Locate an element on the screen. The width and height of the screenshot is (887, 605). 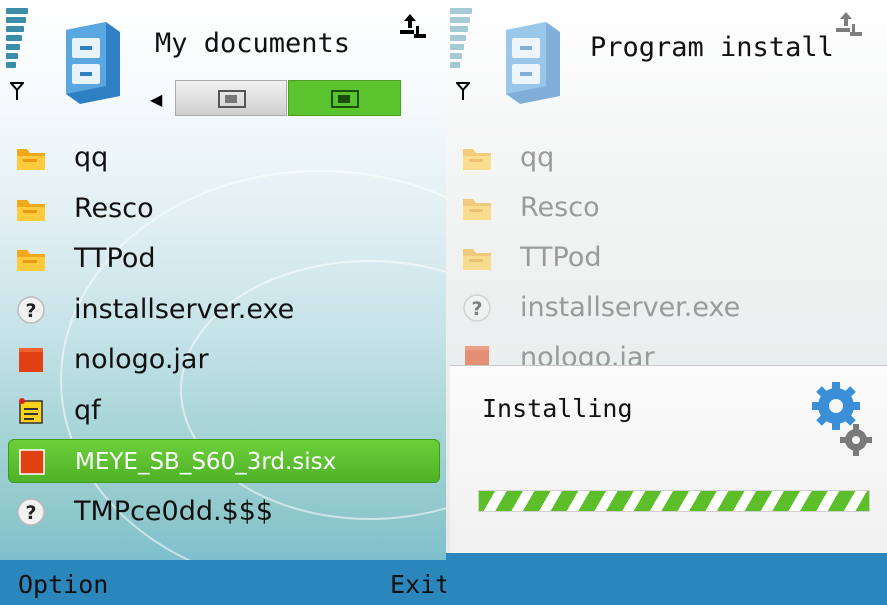
tab-memory-card is located at coordinates (344, 98).